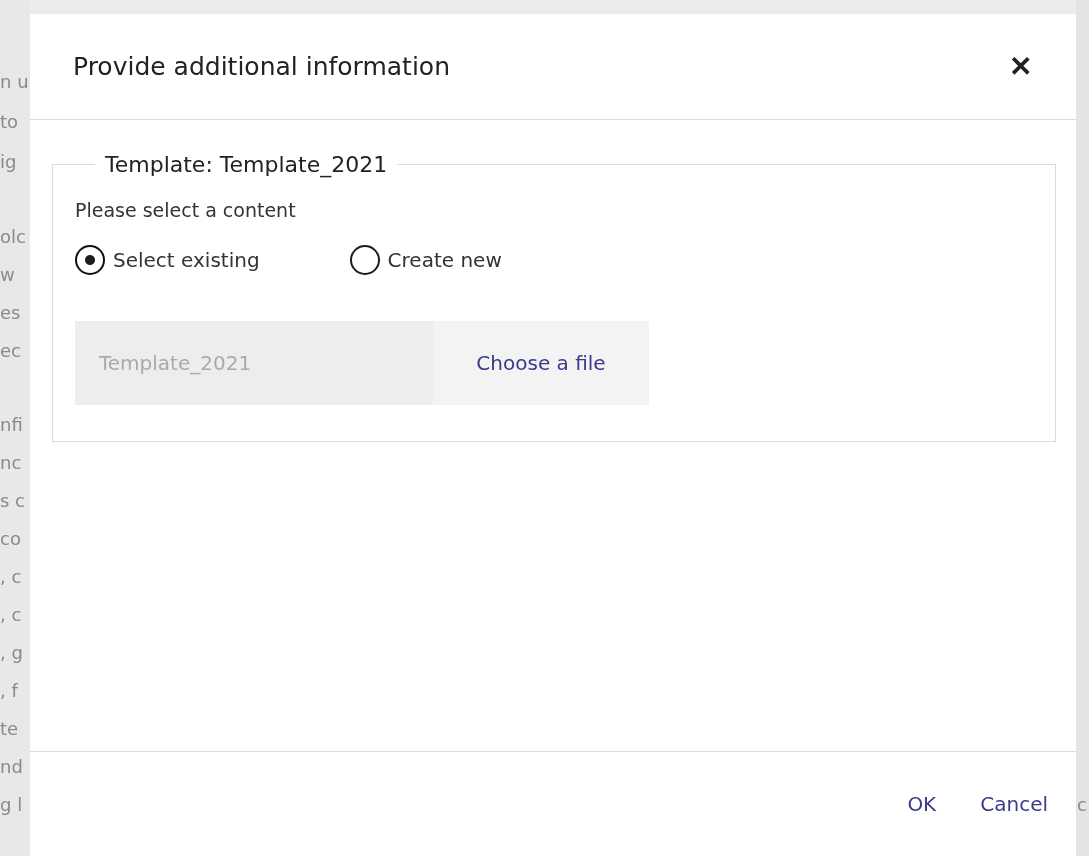 The height and width of the screenshot is (856, 1089). What do you see at coordinates (10, 729) in the screenshot?
I see `background-text: te` at bounding box center [10, 729].